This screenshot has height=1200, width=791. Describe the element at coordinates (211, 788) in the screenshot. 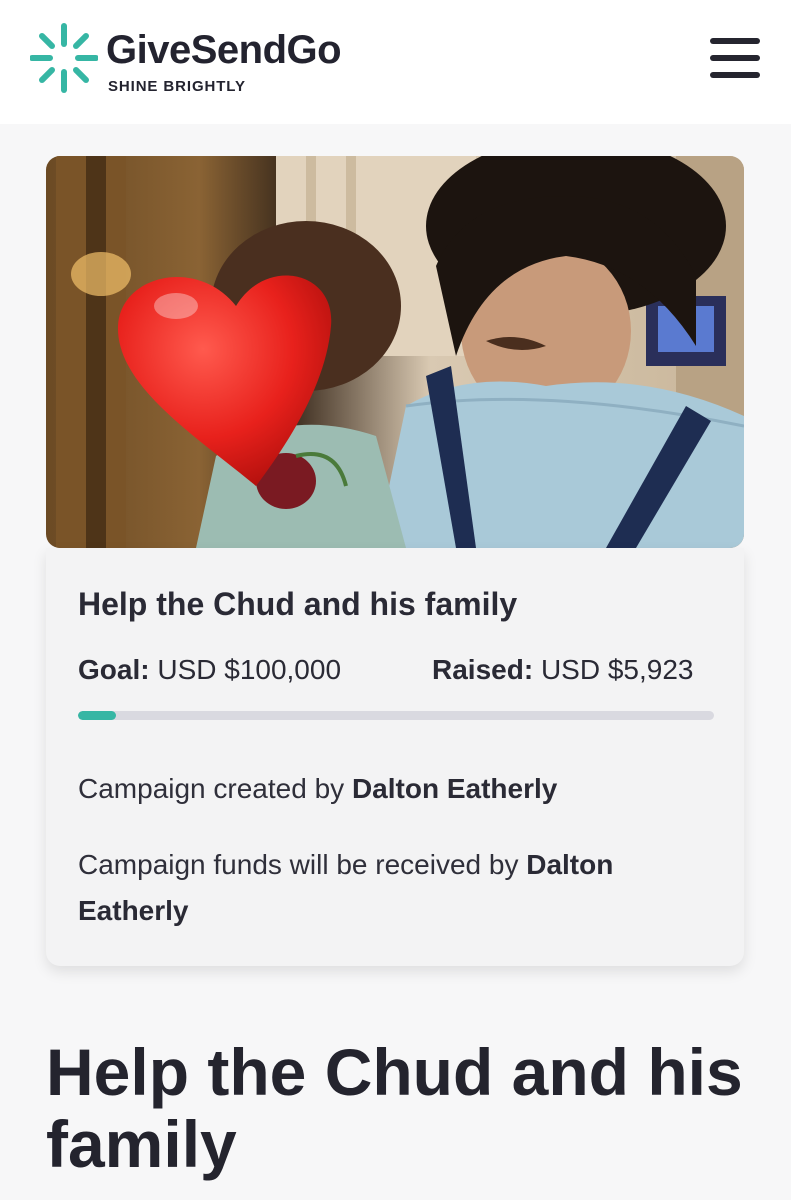

I see `creator-prefix: Campaign created by` at that location.